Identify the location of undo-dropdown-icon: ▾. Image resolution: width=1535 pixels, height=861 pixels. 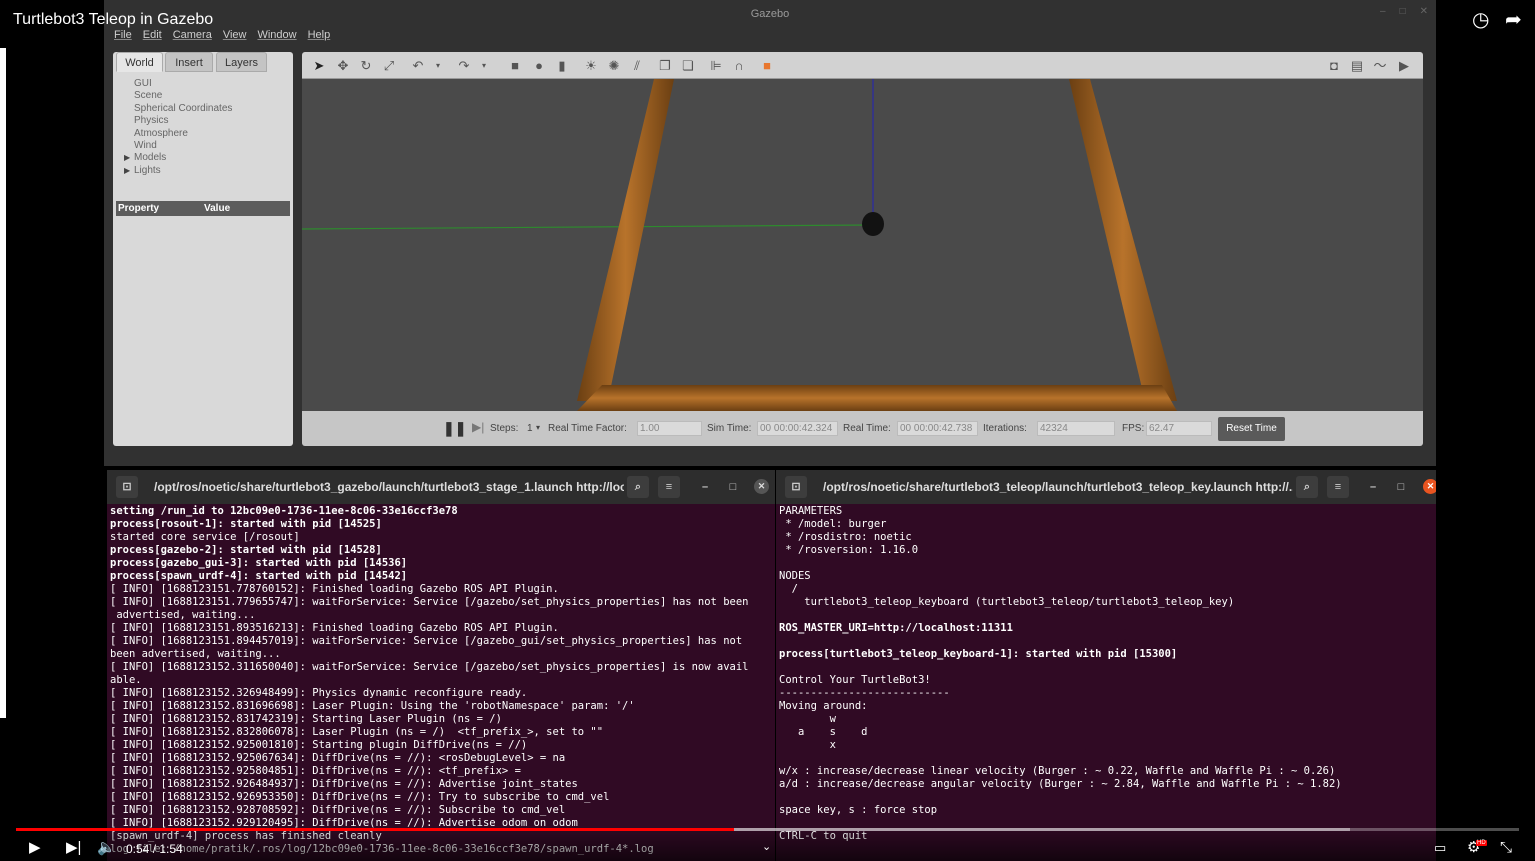
(438, 66).